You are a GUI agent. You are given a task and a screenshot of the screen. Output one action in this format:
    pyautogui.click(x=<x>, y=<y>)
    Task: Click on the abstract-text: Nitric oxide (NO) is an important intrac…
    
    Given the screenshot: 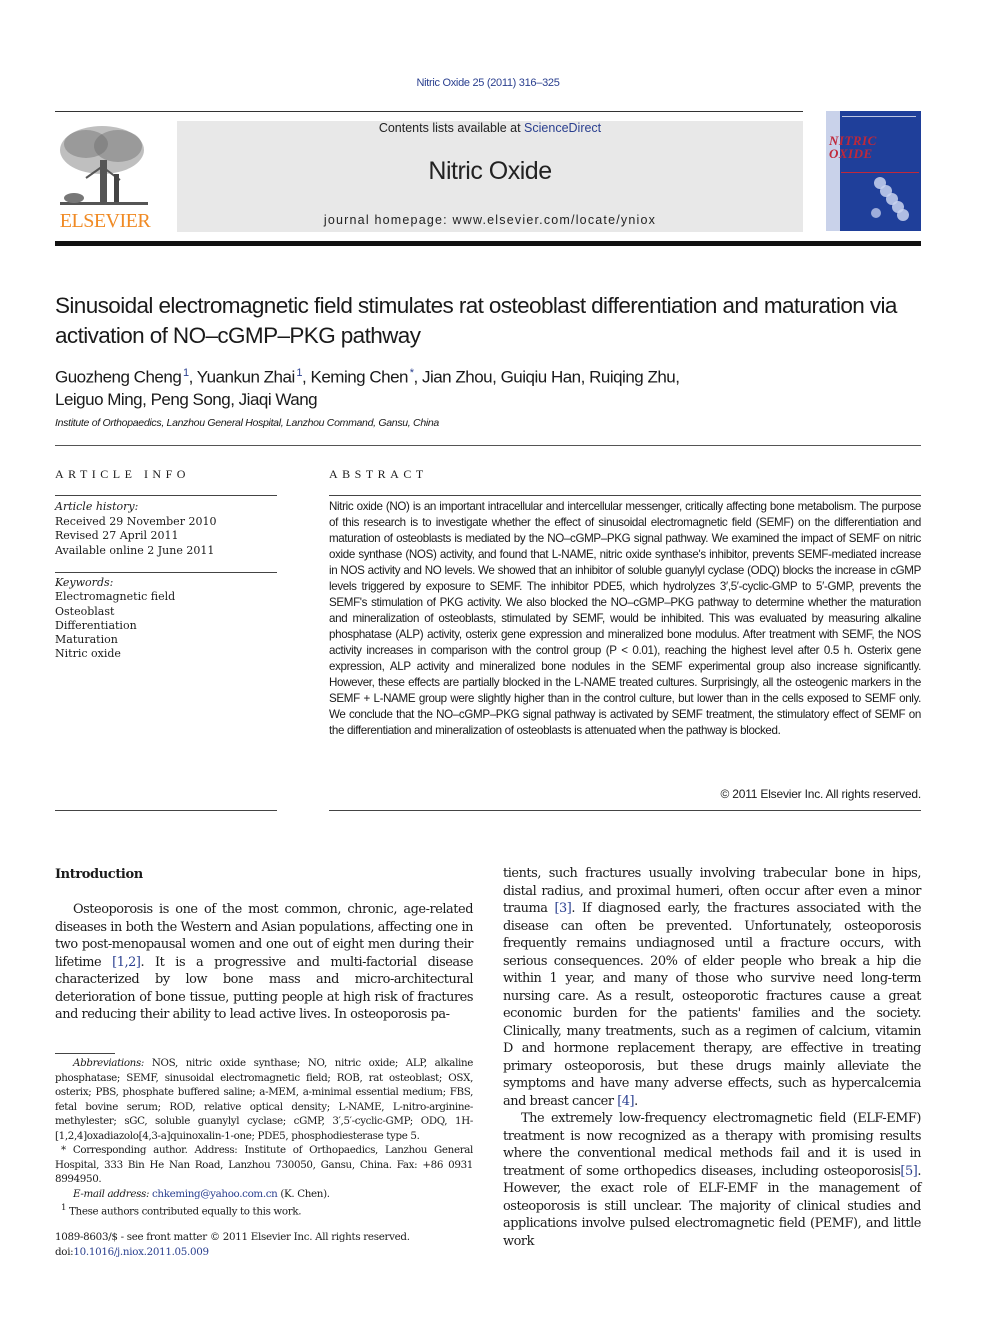 What is the action you would take?
    pyautogui.click(x=625, y=618)
    